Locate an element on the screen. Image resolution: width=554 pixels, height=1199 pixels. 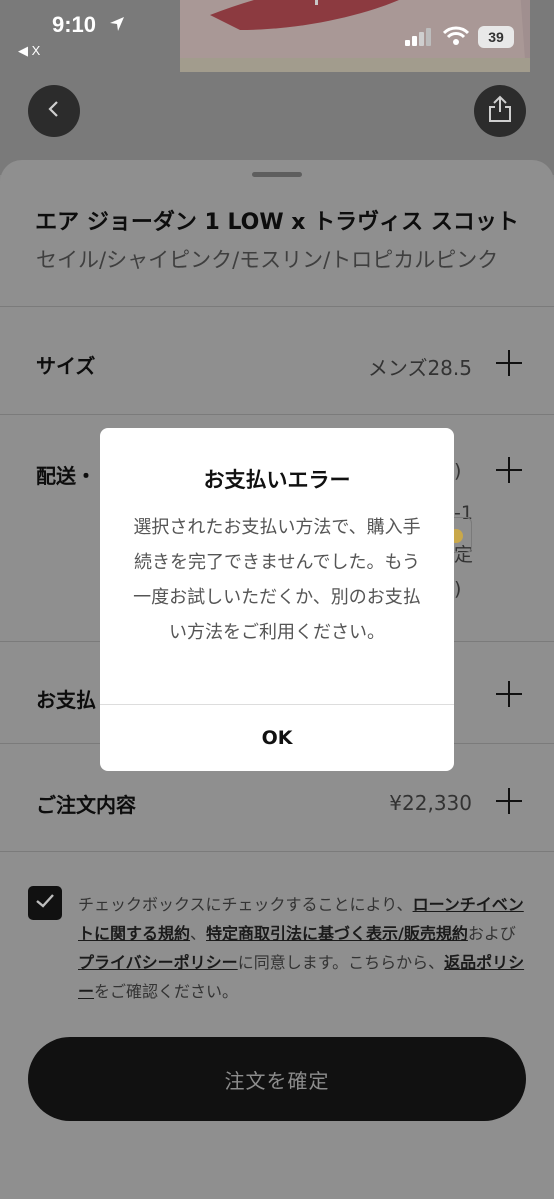
confirm-order-button: 注文を確定 is located at coordinates (277, 1079).